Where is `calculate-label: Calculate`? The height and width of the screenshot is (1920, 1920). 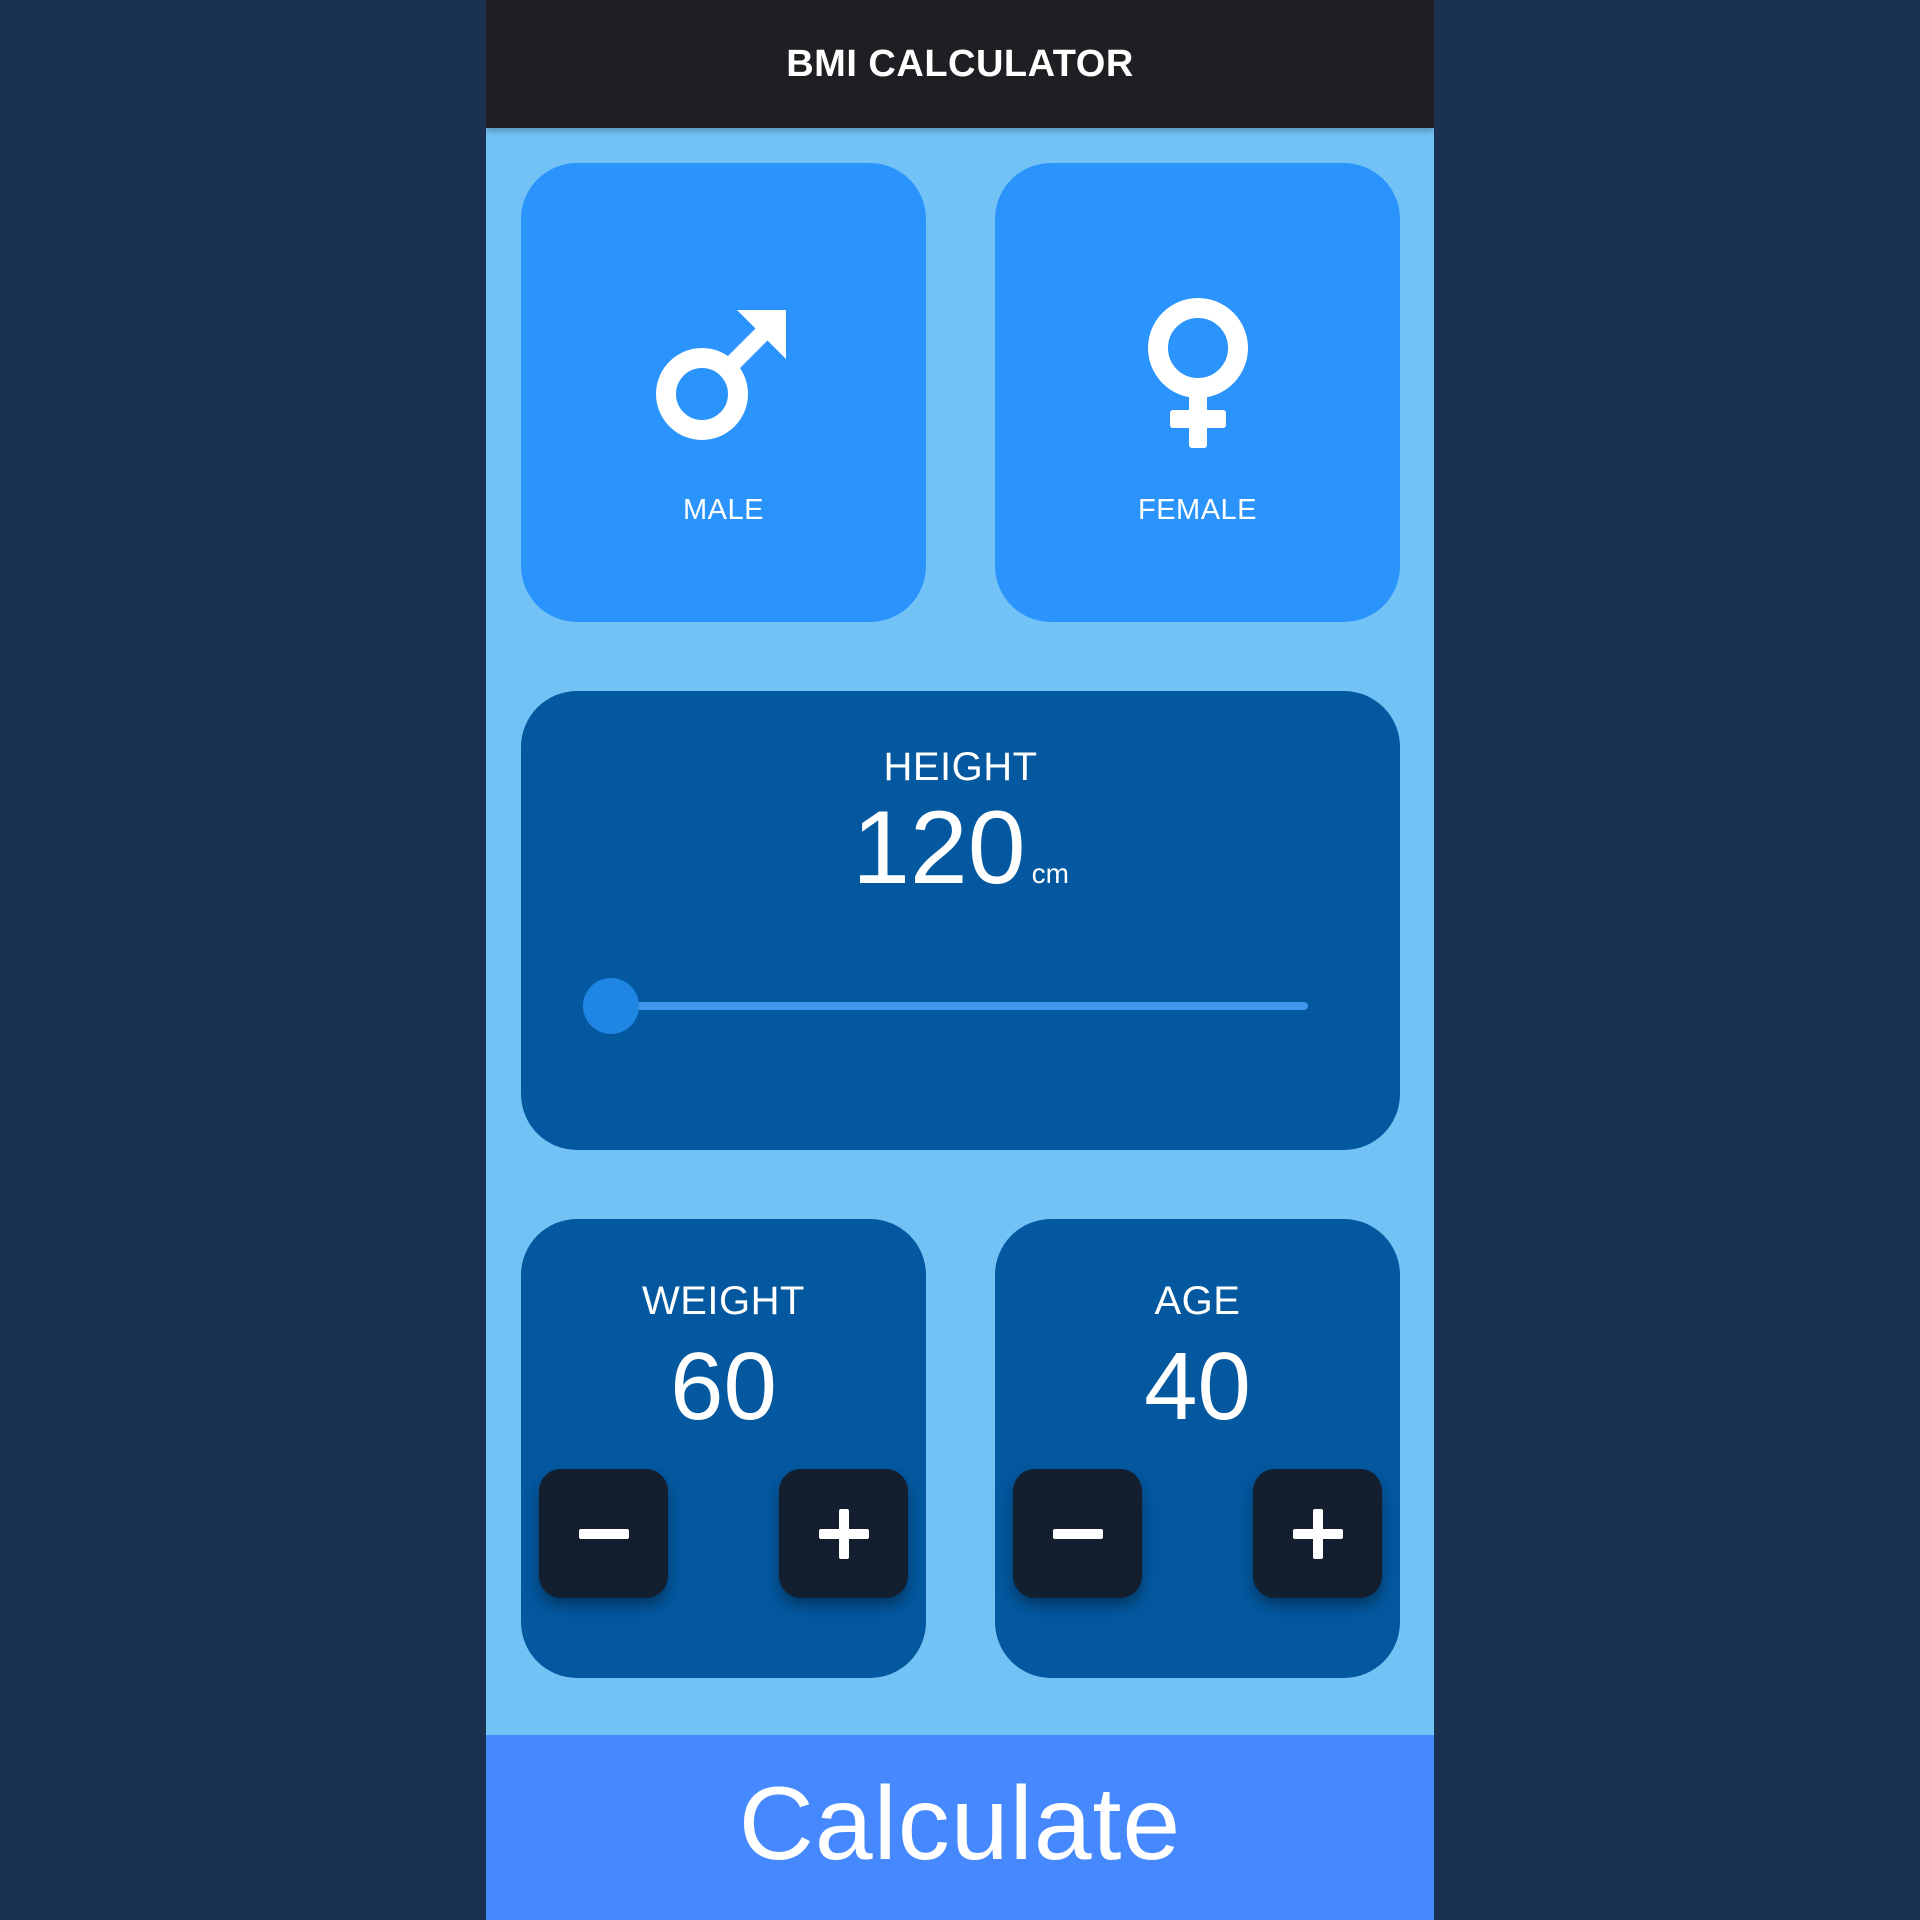 calculate-label: Calculate is located at coordinates (960, 1824).